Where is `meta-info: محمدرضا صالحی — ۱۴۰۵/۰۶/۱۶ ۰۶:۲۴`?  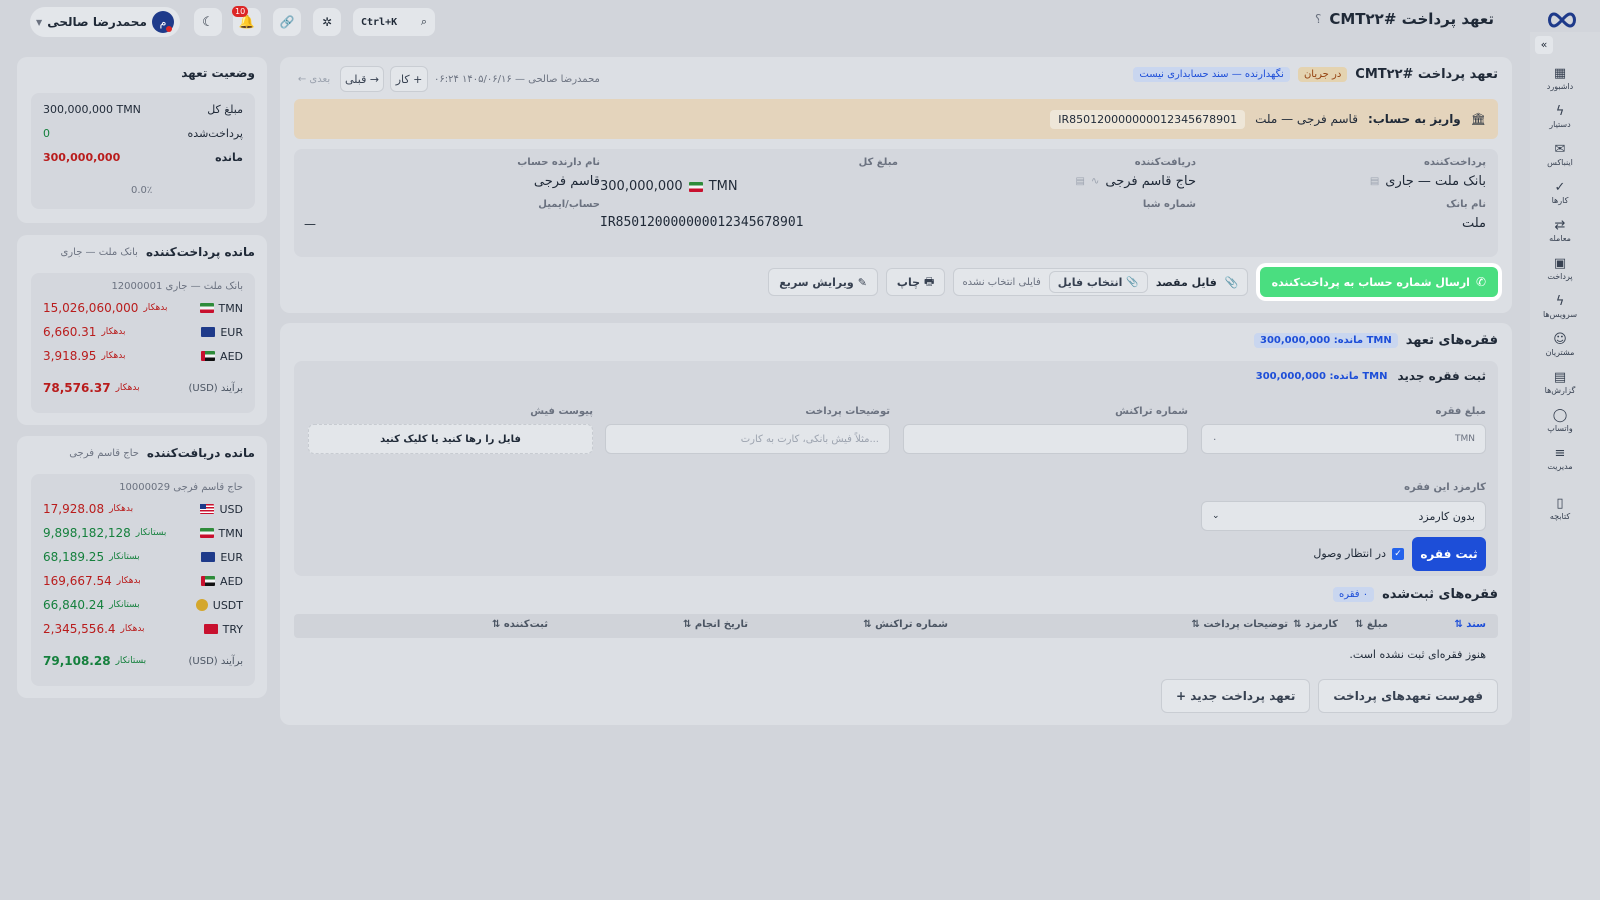
meta-info: محمدرضا صالحی — ۱۴۰۵/۰۶/۱۶ ۰۶:۲۴ is located at coordinates (517, 79).